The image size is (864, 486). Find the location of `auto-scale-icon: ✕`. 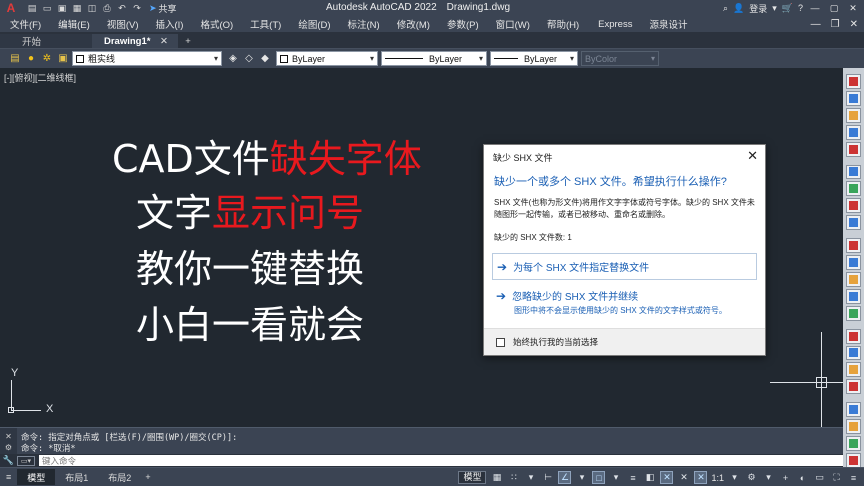

auto-scale-icon: ✕ is located at coordinates (683, 477).